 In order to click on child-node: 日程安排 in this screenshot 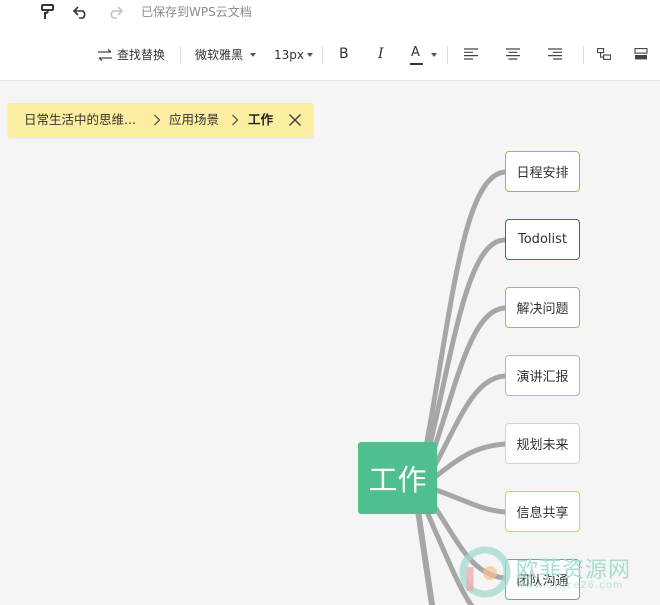, I will do `click(542, 171)`.